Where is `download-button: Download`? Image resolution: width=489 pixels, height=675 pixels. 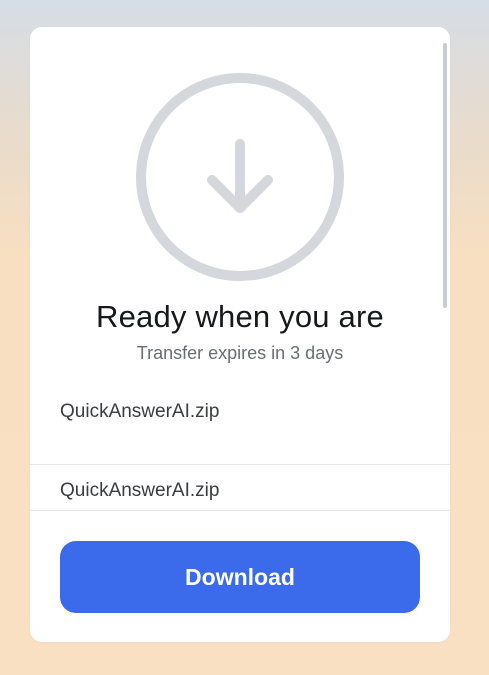 download-button: Download is located at coordinates (240, 577).